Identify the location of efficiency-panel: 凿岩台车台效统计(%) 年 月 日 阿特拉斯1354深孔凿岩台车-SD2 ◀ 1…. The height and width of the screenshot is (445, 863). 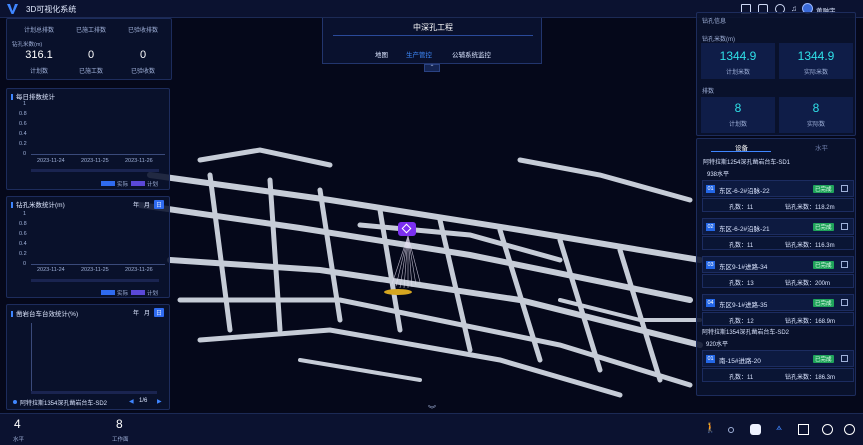
(88, 357).